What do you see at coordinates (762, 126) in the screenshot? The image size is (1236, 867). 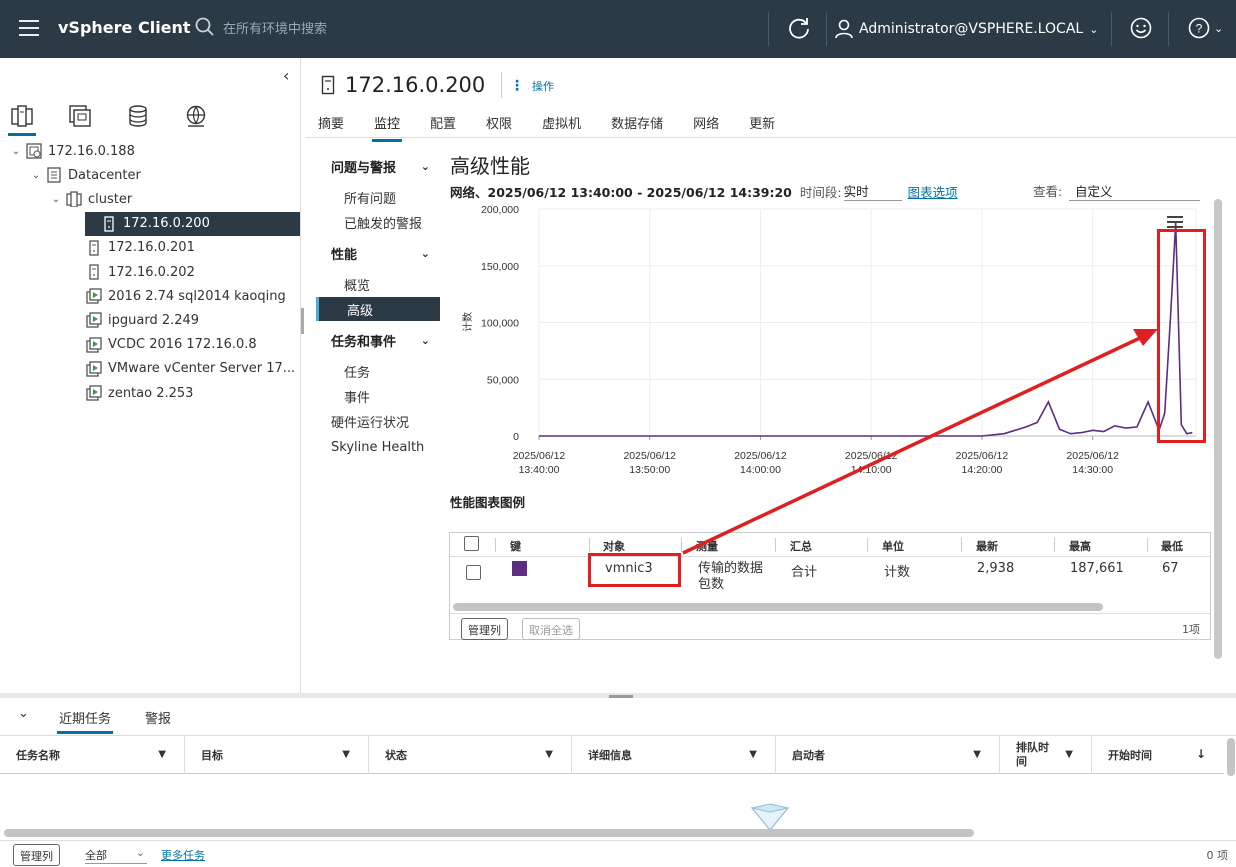 I see `tab-7: 更新` at bounding box center [762, 126].